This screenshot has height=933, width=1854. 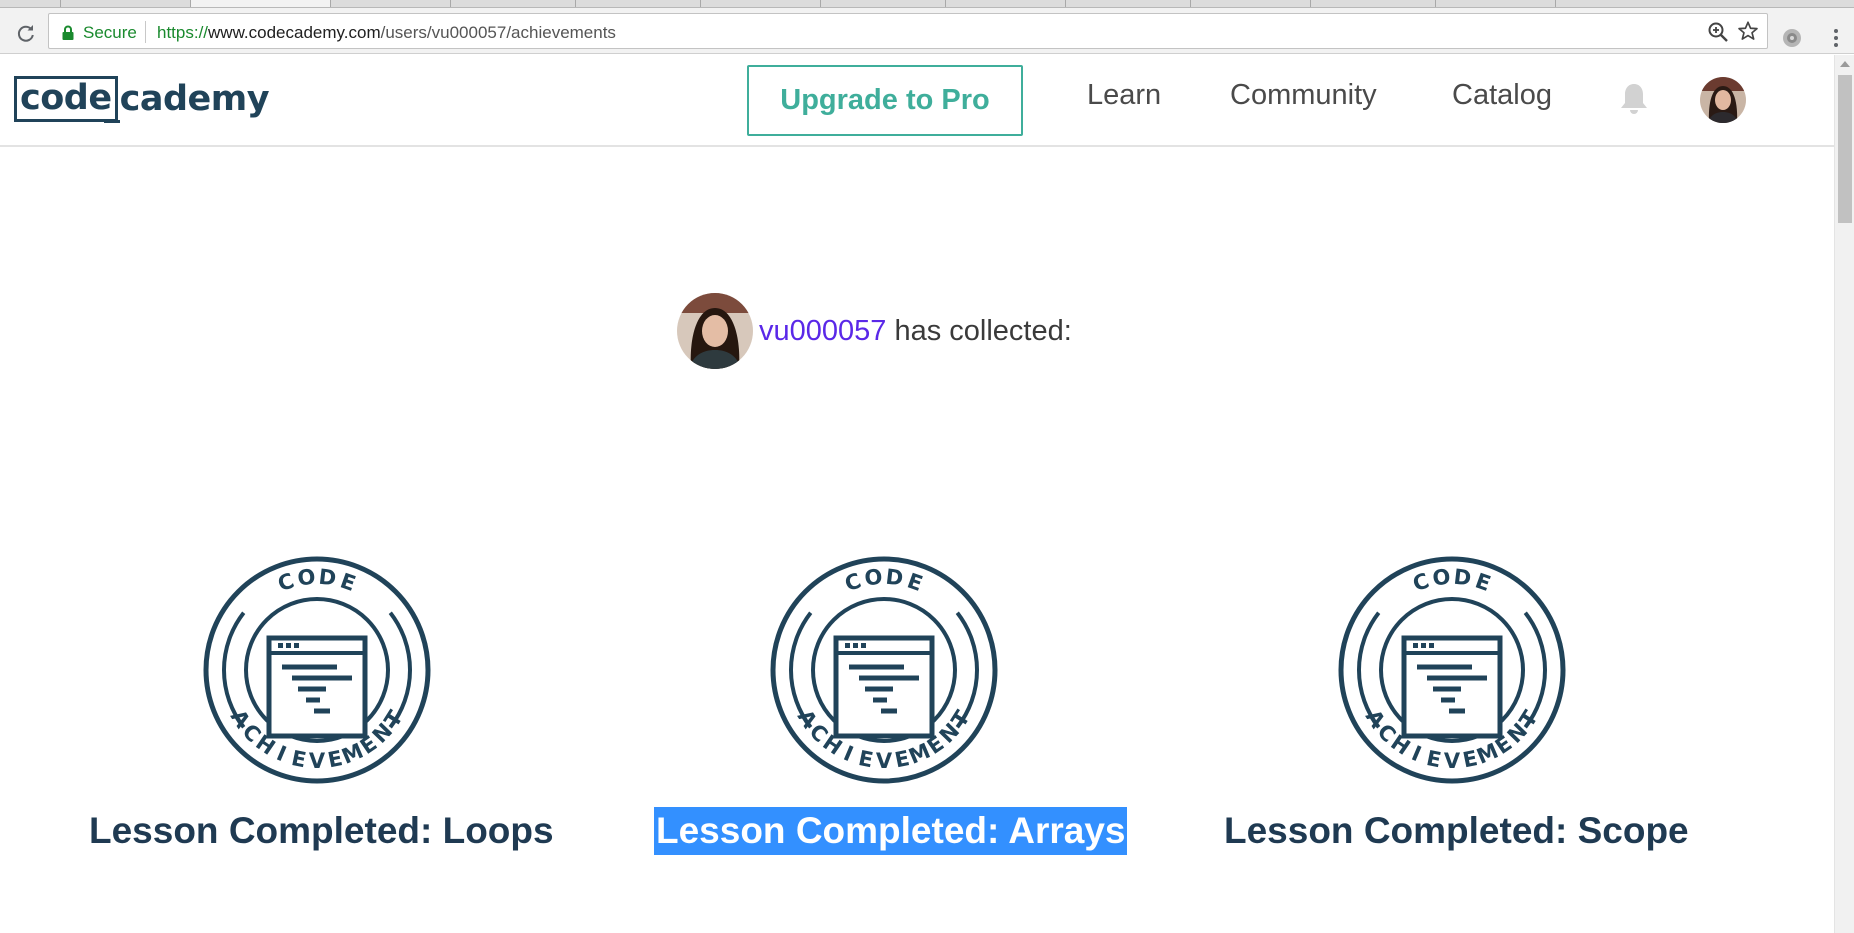 I want to click on url-path: /users/vu000057/achievements, so click(x=498, y=32).